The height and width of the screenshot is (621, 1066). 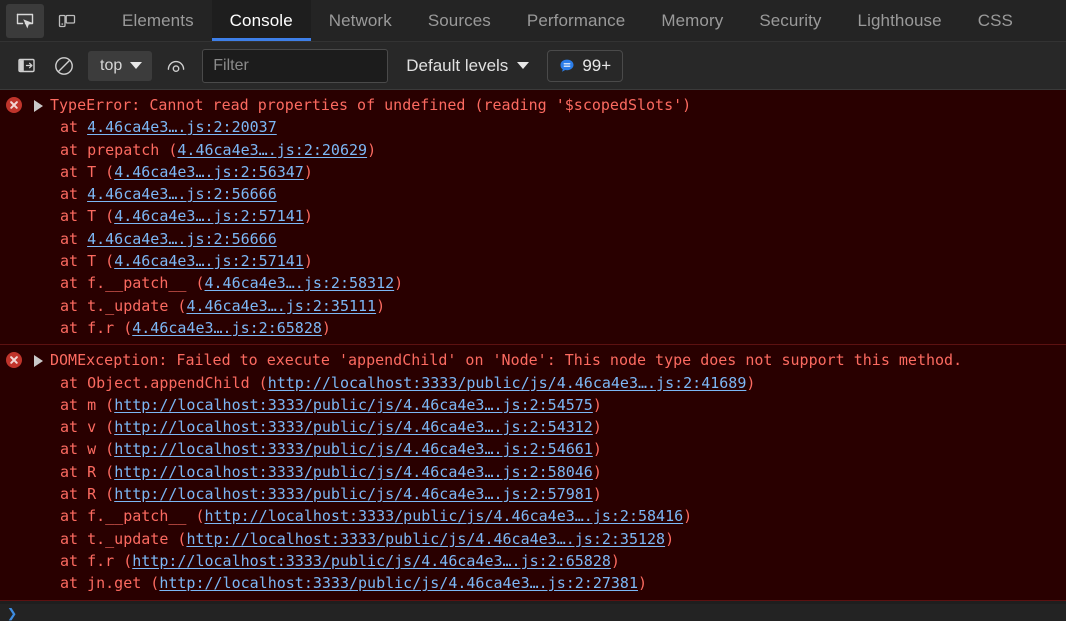 What do you see at coordinates (295, 65) in the screenshot?
I see `filter-input: Filter` at bounding box center [295, 65].